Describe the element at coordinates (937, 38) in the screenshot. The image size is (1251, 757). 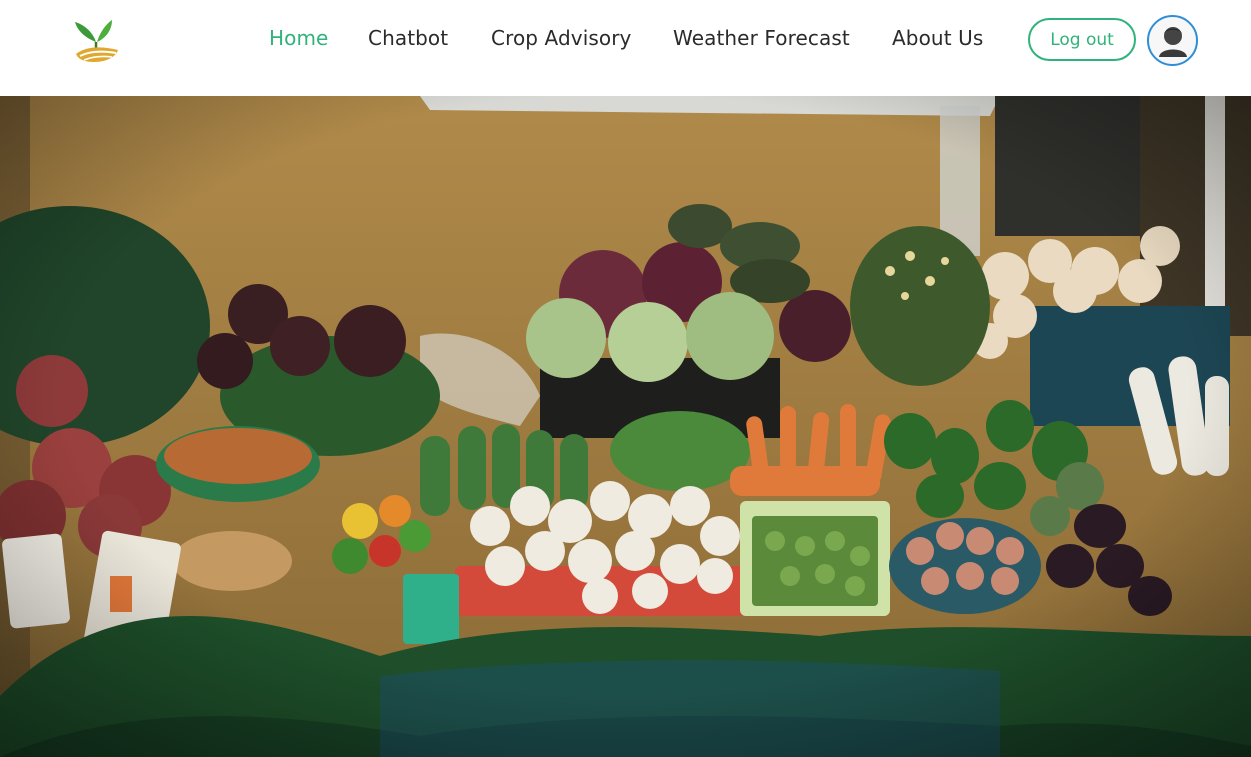
I see `nav-about-us-link: About Us` at that location.